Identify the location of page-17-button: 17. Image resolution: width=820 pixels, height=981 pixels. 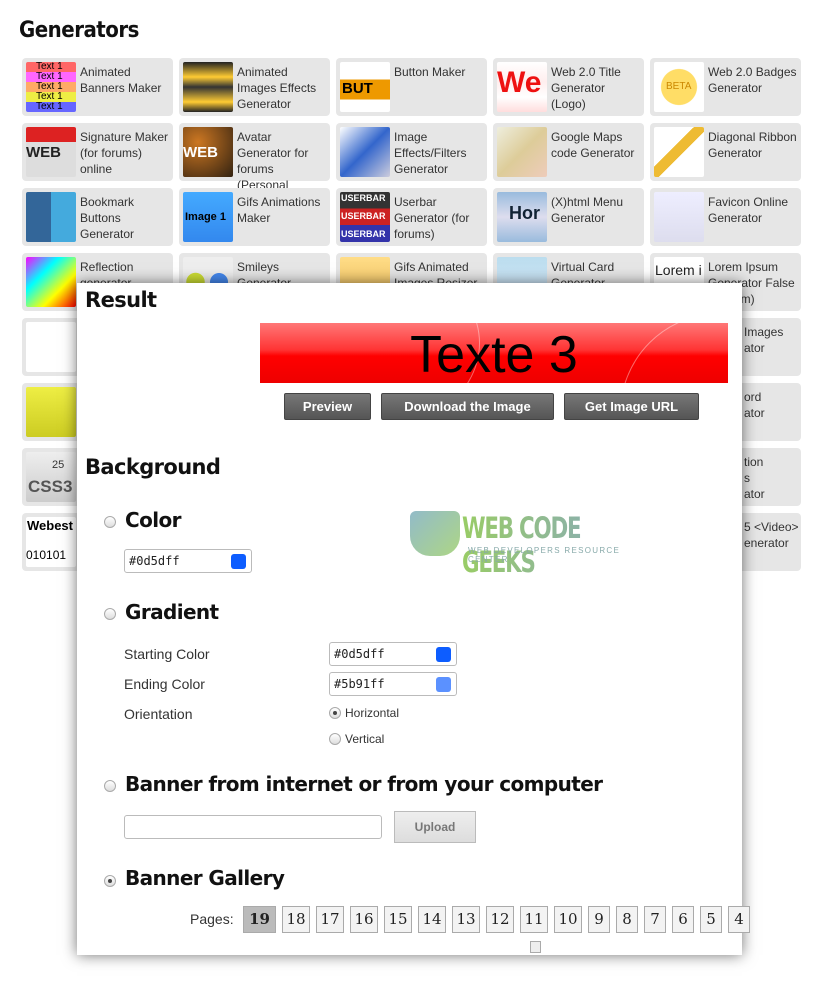
(330, 919).